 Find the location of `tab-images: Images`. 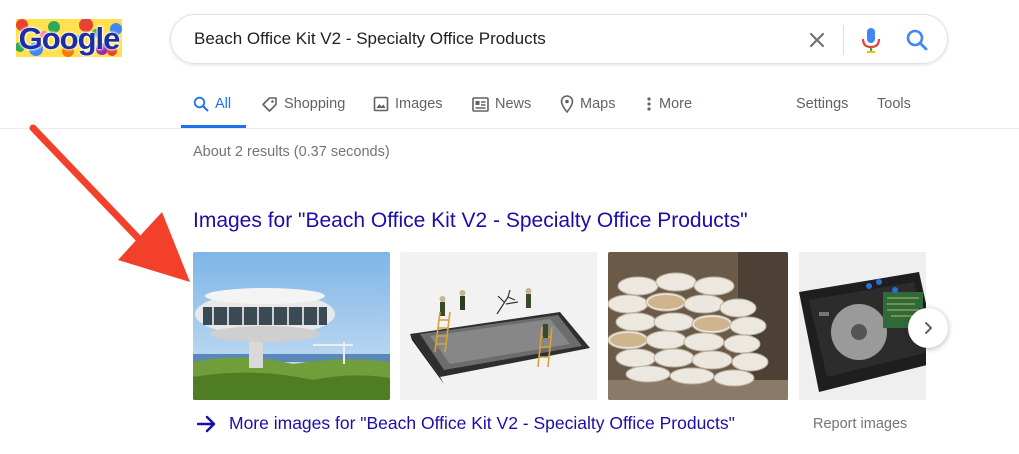

tab-images: Images is located at coordinates (408, 104).